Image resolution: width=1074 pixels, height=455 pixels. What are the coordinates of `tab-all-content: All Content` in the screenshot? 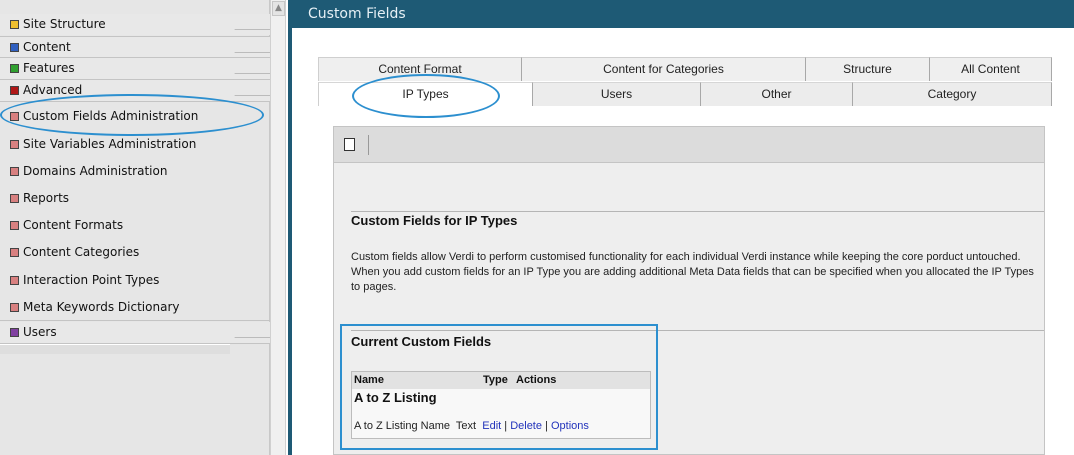 It's located at (991, 69).